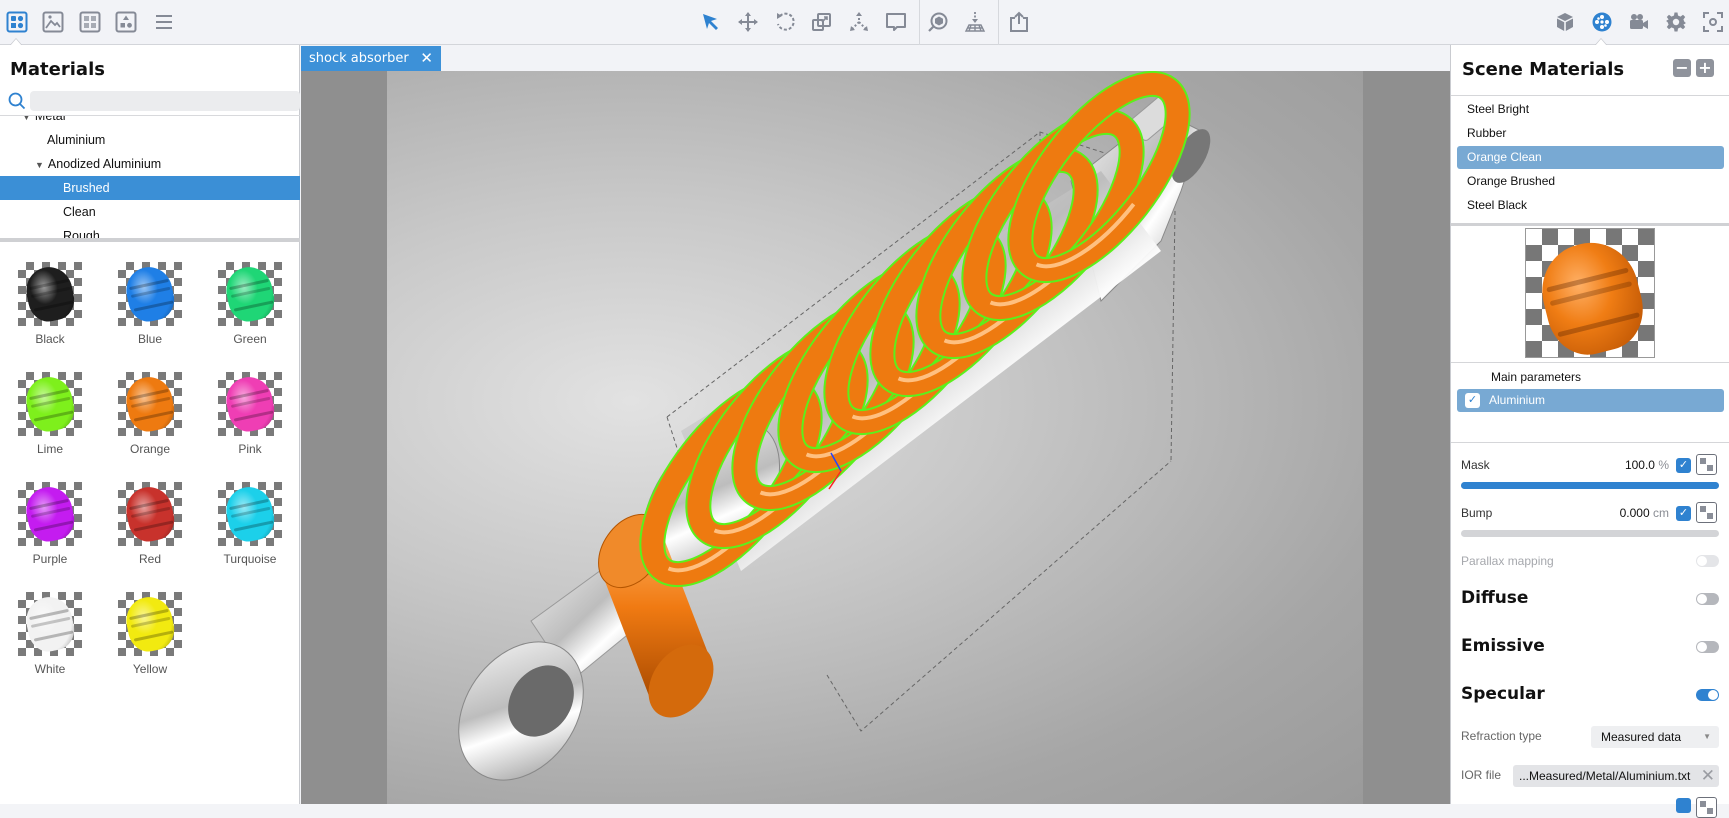 This screenshot has height=818, width=1729. I want to click on scene-material-steel-bright: Steel Bright, so click(1590, 109).